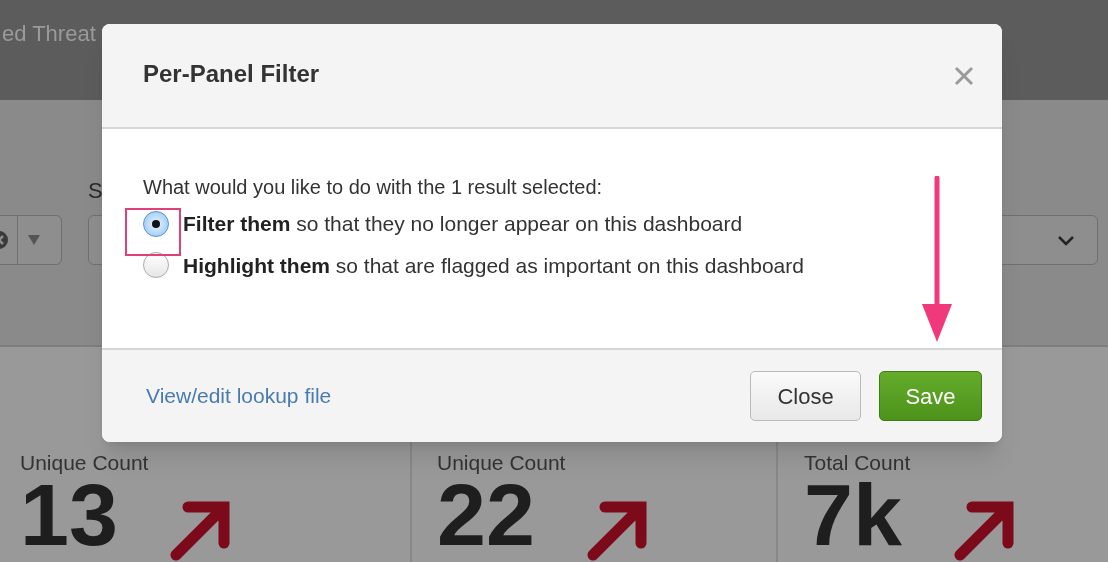 The width and height of the screenshot is (1108, 562). What do you see at coordinates (853, 515) in the screenshot?
I see `metric-value: 7k` at bounding box center [853, 515].